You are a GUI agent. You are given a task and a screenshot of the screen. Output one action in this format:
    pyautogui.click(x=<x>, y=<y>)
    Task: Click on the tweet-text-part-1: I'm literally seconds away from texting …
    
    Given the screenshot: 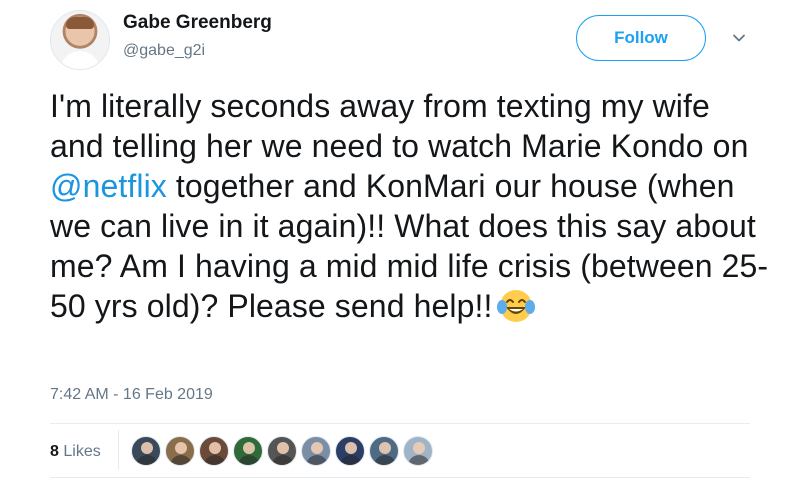 What is the action you would take?
    pyautogui.click(x=399, y=126)
    